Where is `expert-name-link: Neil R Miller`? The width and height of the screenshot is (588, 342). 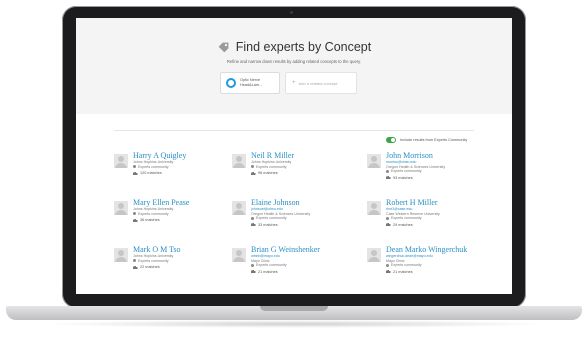
expert-name-link: Neil R Miller is located at coordinates (307, 155).